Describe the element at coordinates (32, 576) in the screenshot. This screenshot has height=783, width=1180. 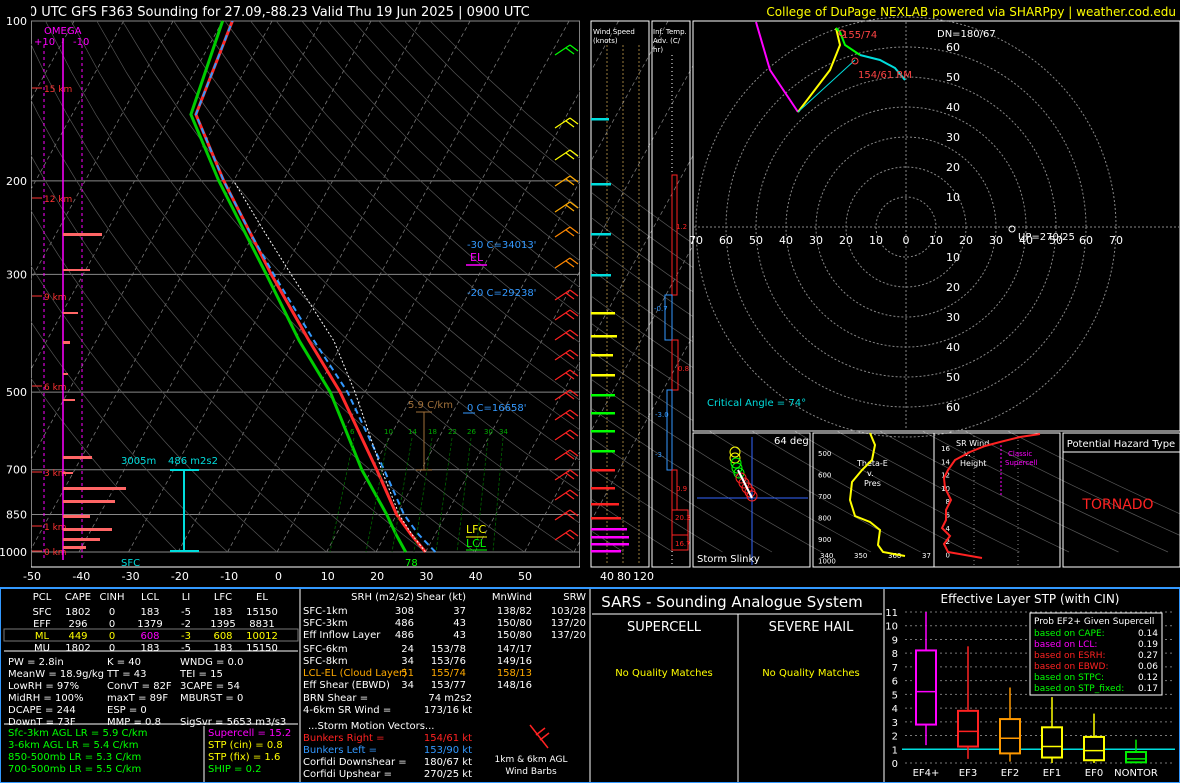
I see `temp-tick: -50` at that location.